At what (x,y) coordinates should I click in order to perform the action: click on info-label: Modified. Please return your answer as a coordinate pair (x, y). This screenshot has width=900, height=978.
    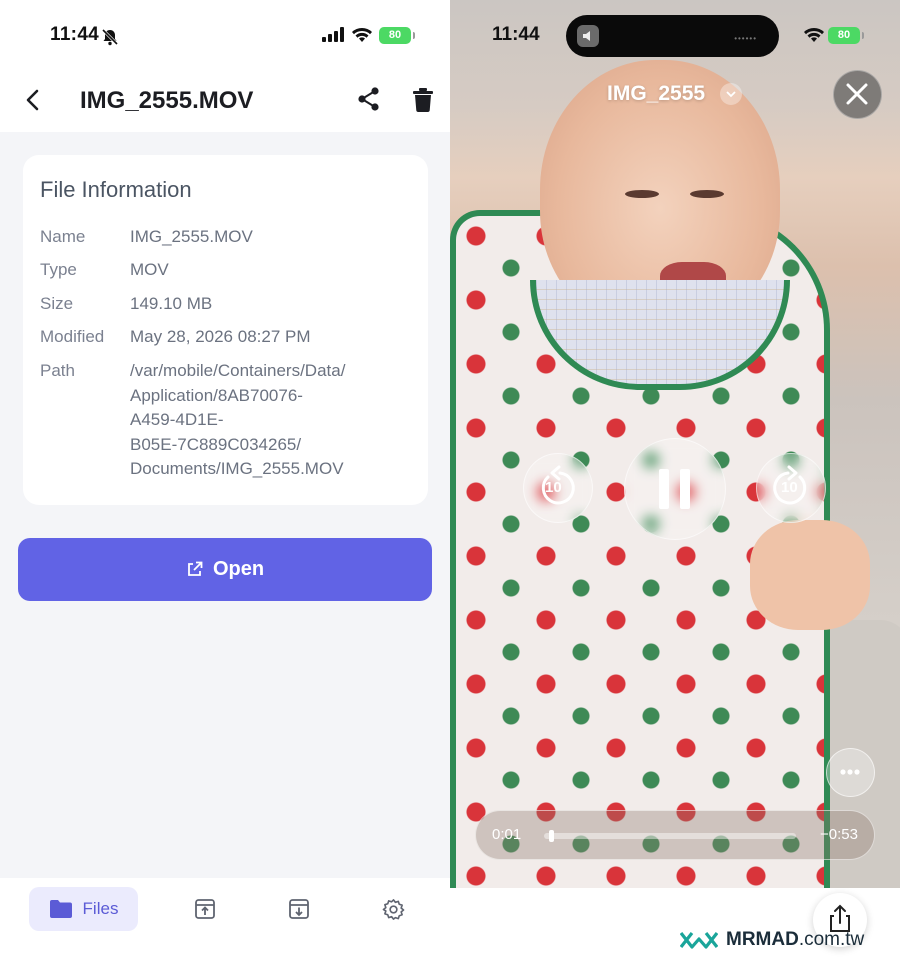
    Looking at the image, I should click on (72, 336).